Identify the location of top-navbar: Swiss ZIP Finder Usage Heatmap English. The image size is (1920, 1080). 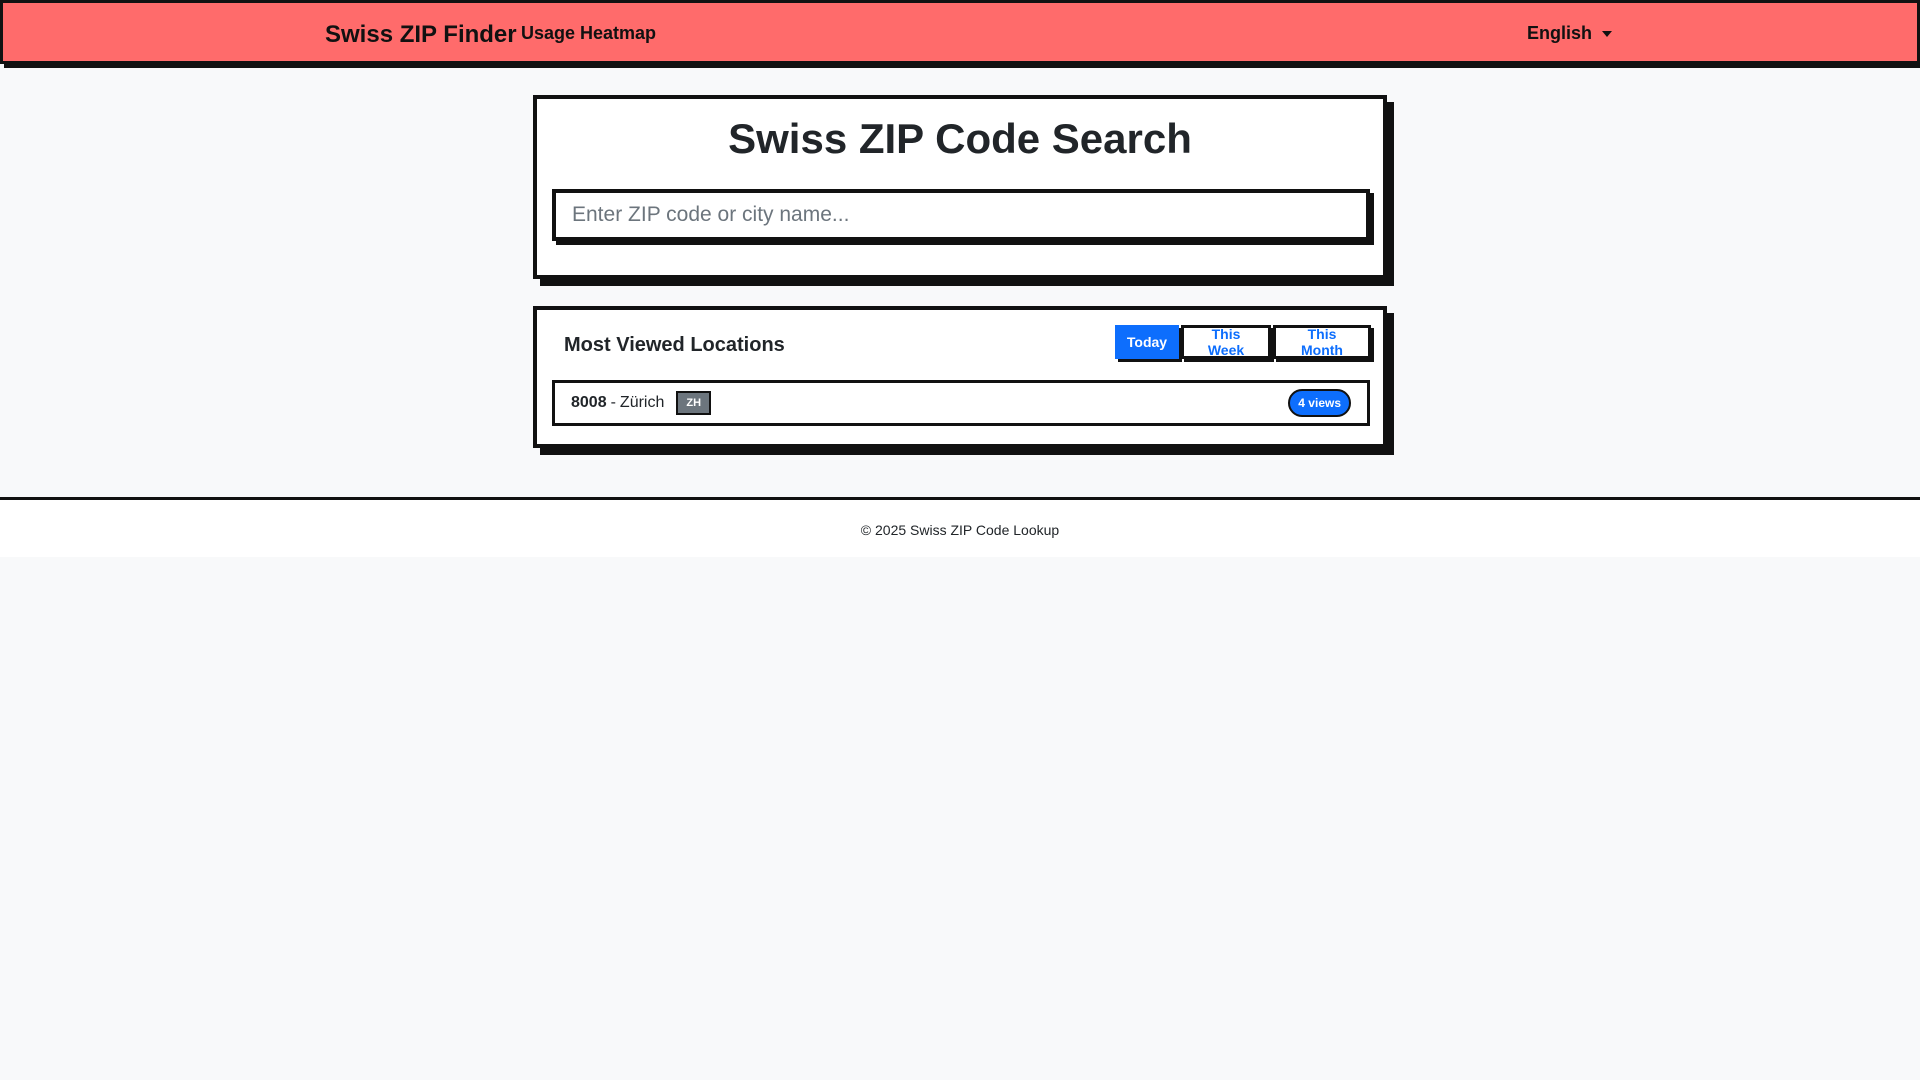
(960, 32).